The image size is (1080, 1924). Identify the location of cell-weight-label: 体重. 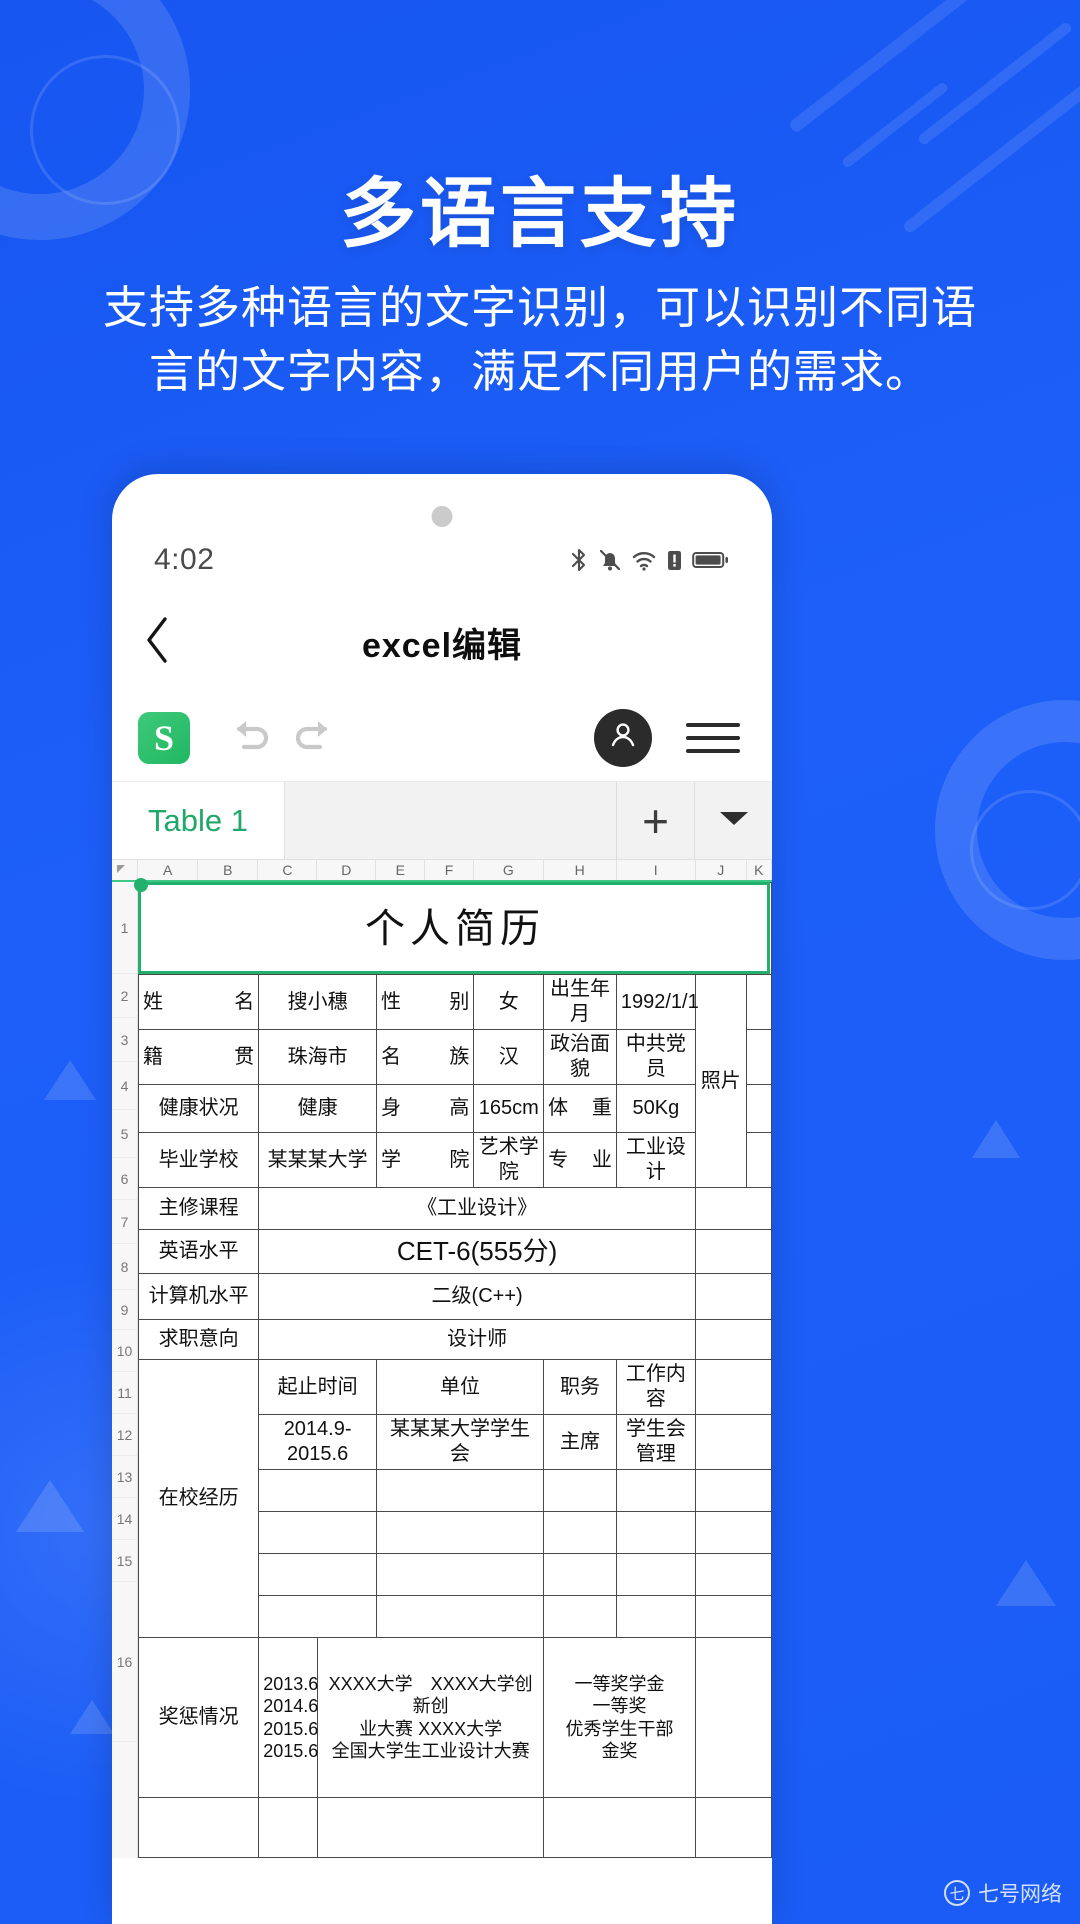
(580, 1108).